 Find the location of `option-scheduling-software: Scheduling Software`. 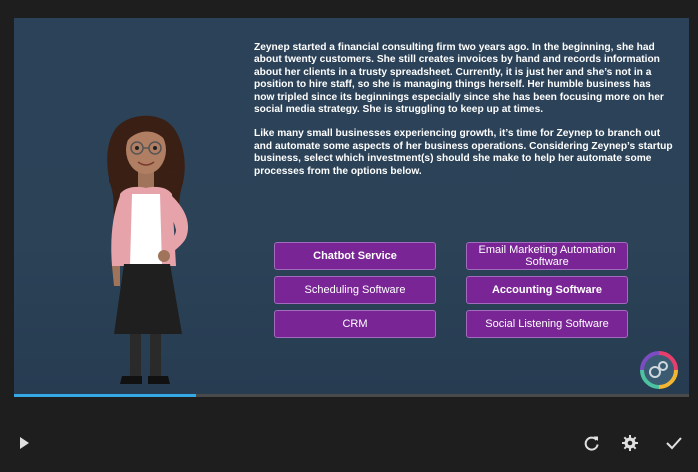

option-scheduling-software: Scheduling Software is located at coordinates (355, 290).